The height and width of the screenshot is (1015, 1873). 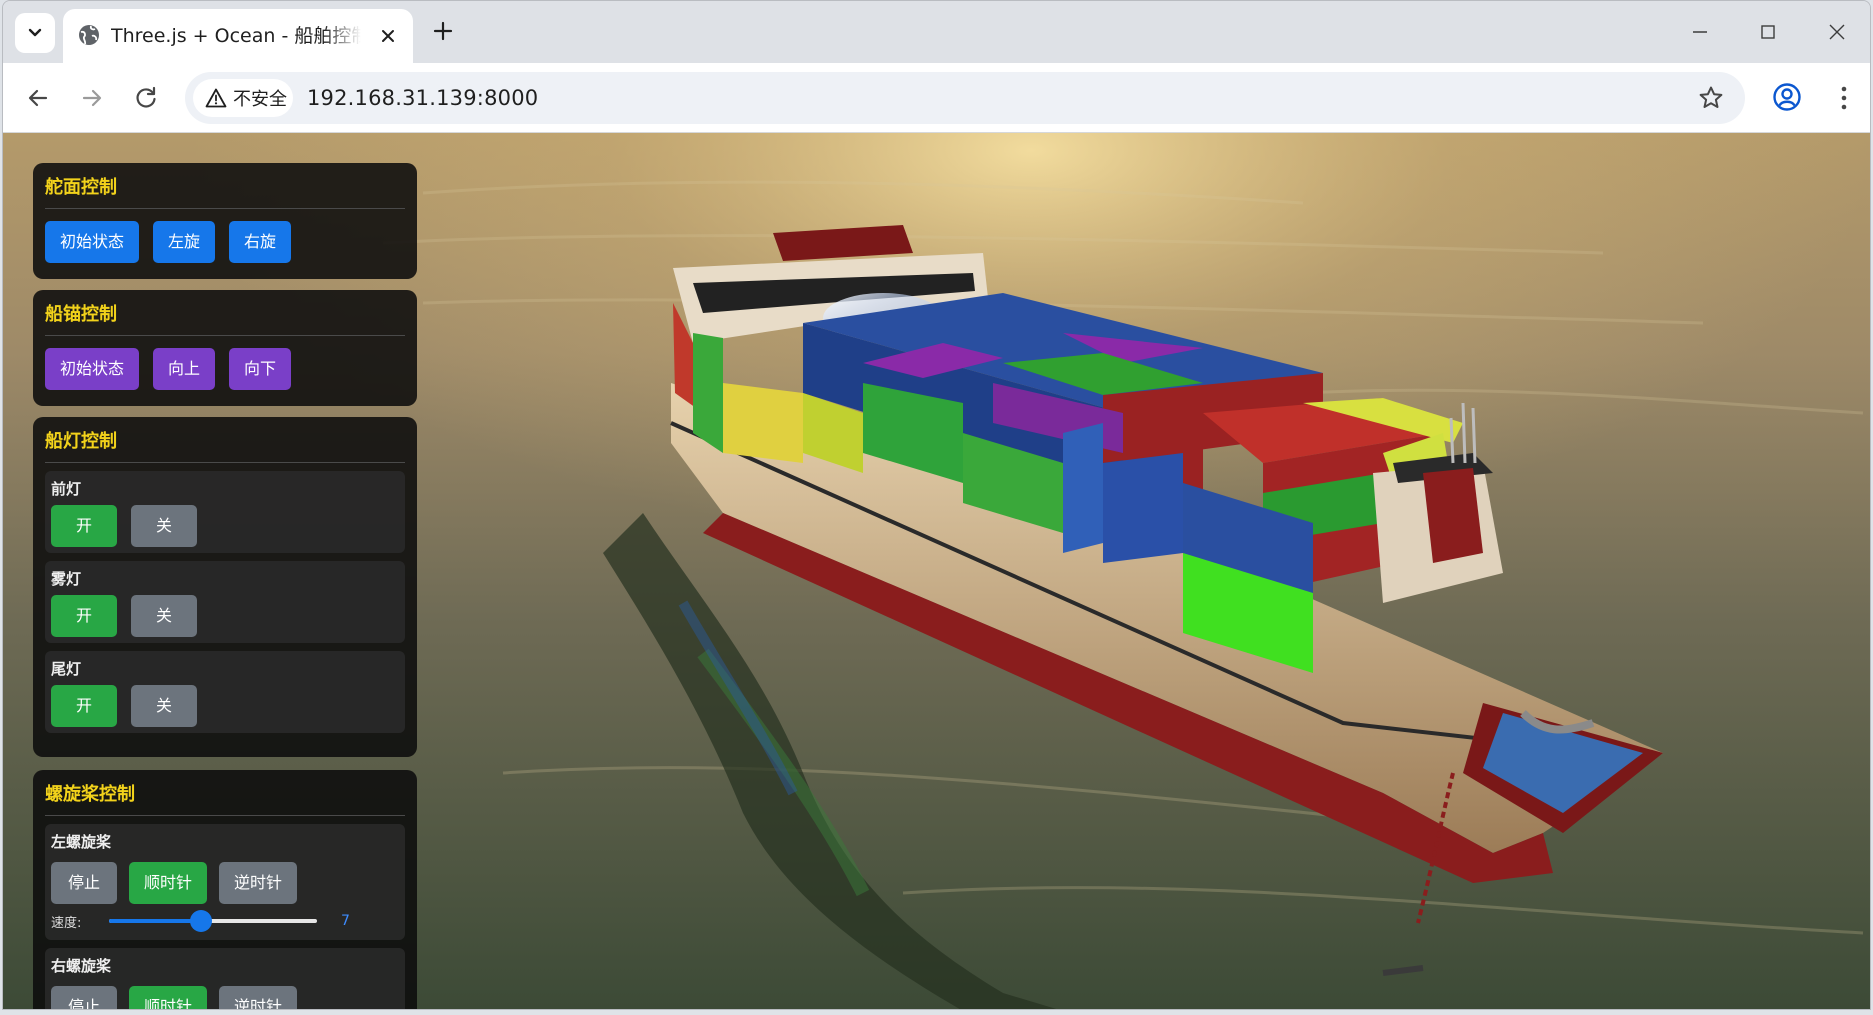 I want to click on anchor-panel: 船锚控制 初始状态 向上 向下, so click(x=225, y=348).